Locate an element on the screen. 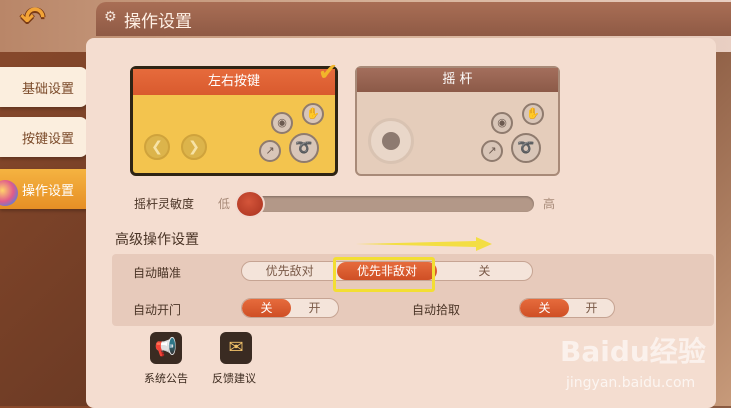 The height and width of the screenshot is (408, 731). gear-icon: ⚙ is located at coordinates (110, 17).